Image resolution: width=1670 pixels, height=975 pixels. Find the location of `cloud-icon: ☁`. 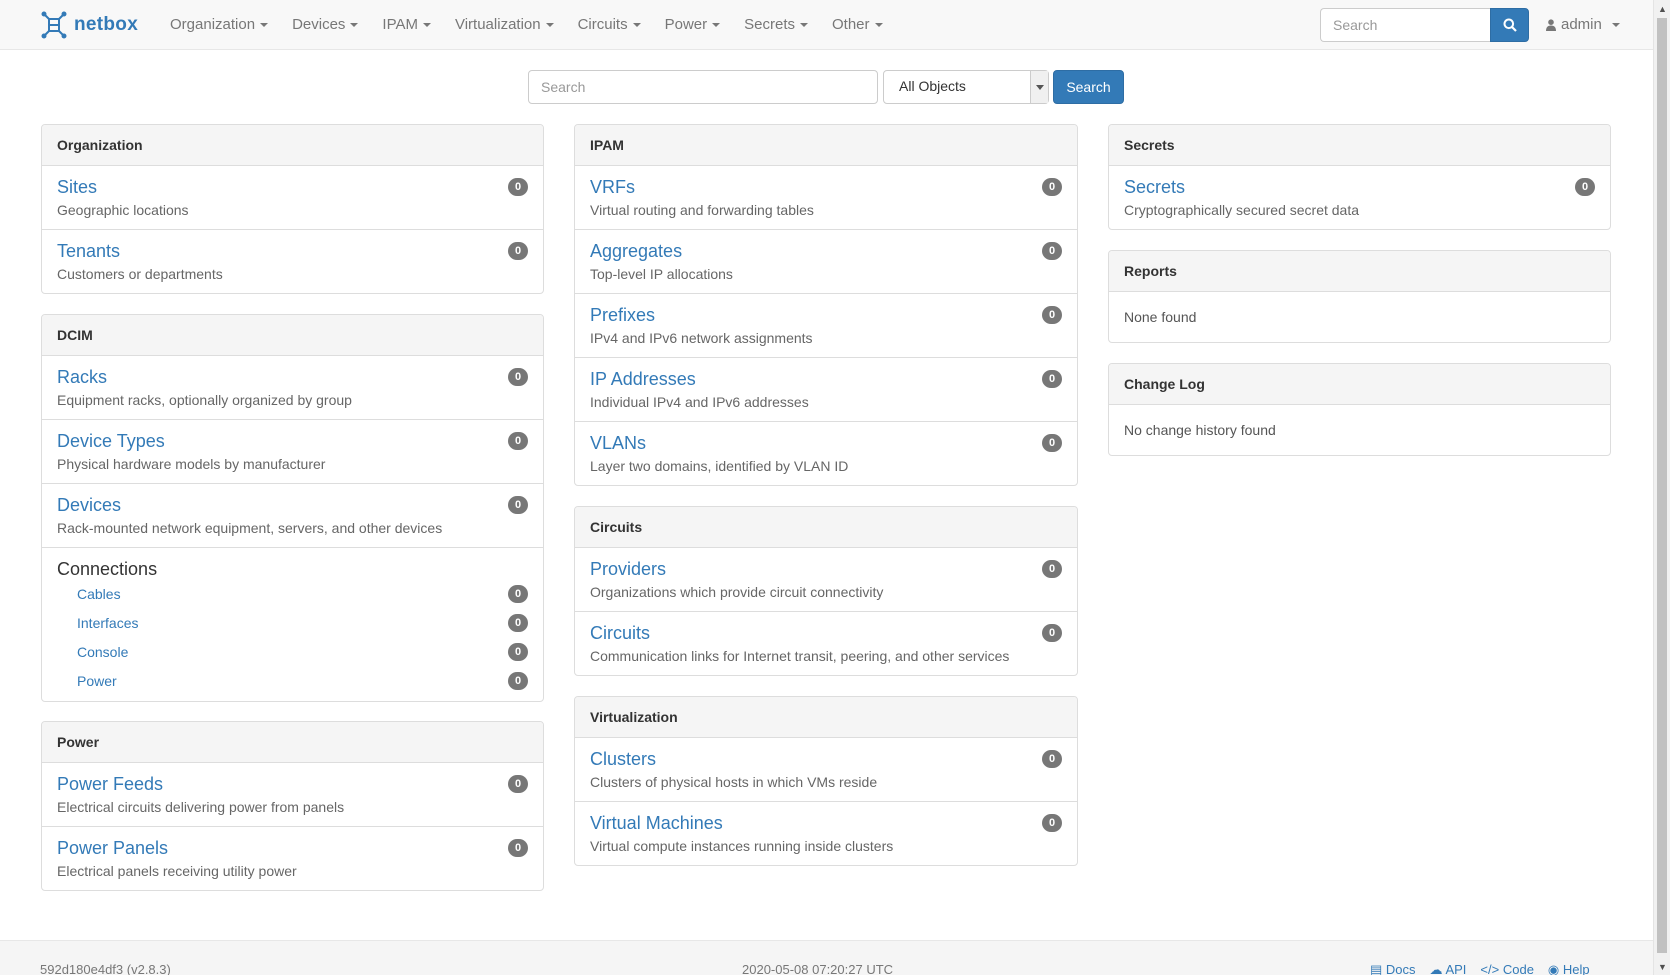

cloud-icon: ☁ is located at coordinates (1436, 968).